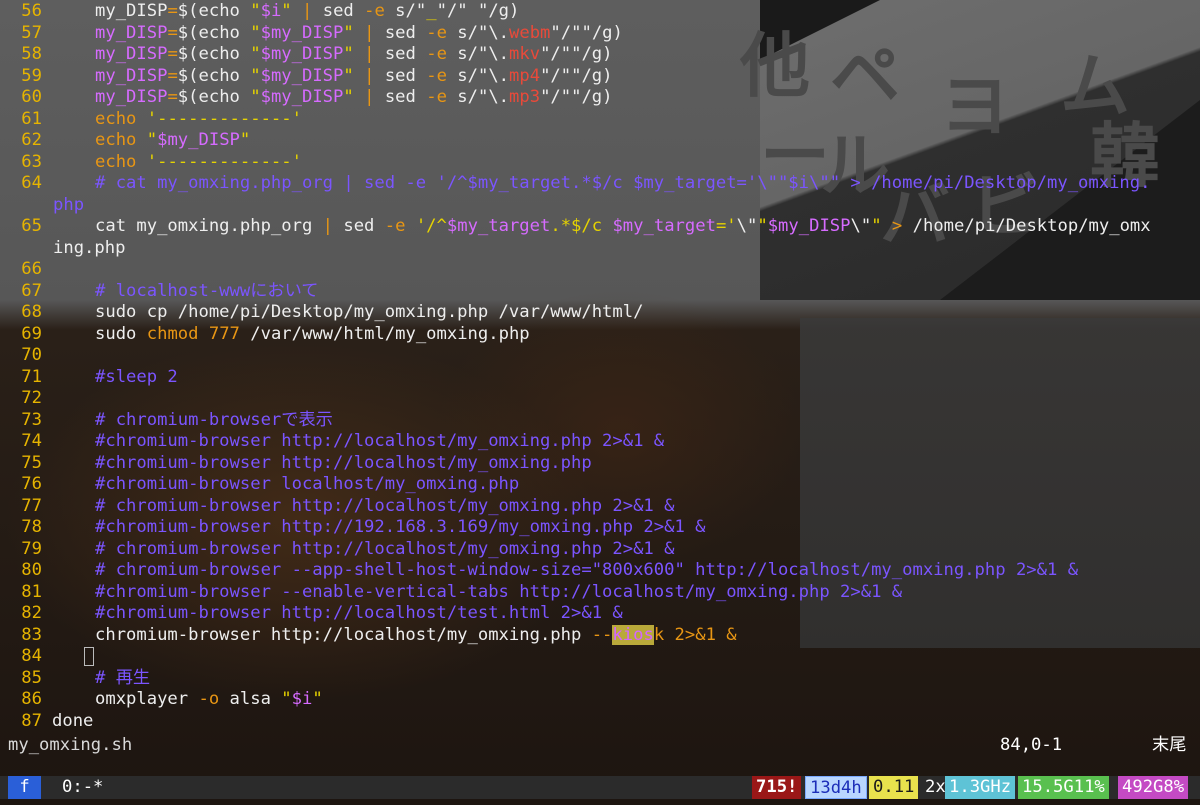 Image resolution: width=1200 pixels, height=805 pixels. Describe the element at coordinates (600, 722) in the screenshot. I see `code-line: 87 done` at that location.